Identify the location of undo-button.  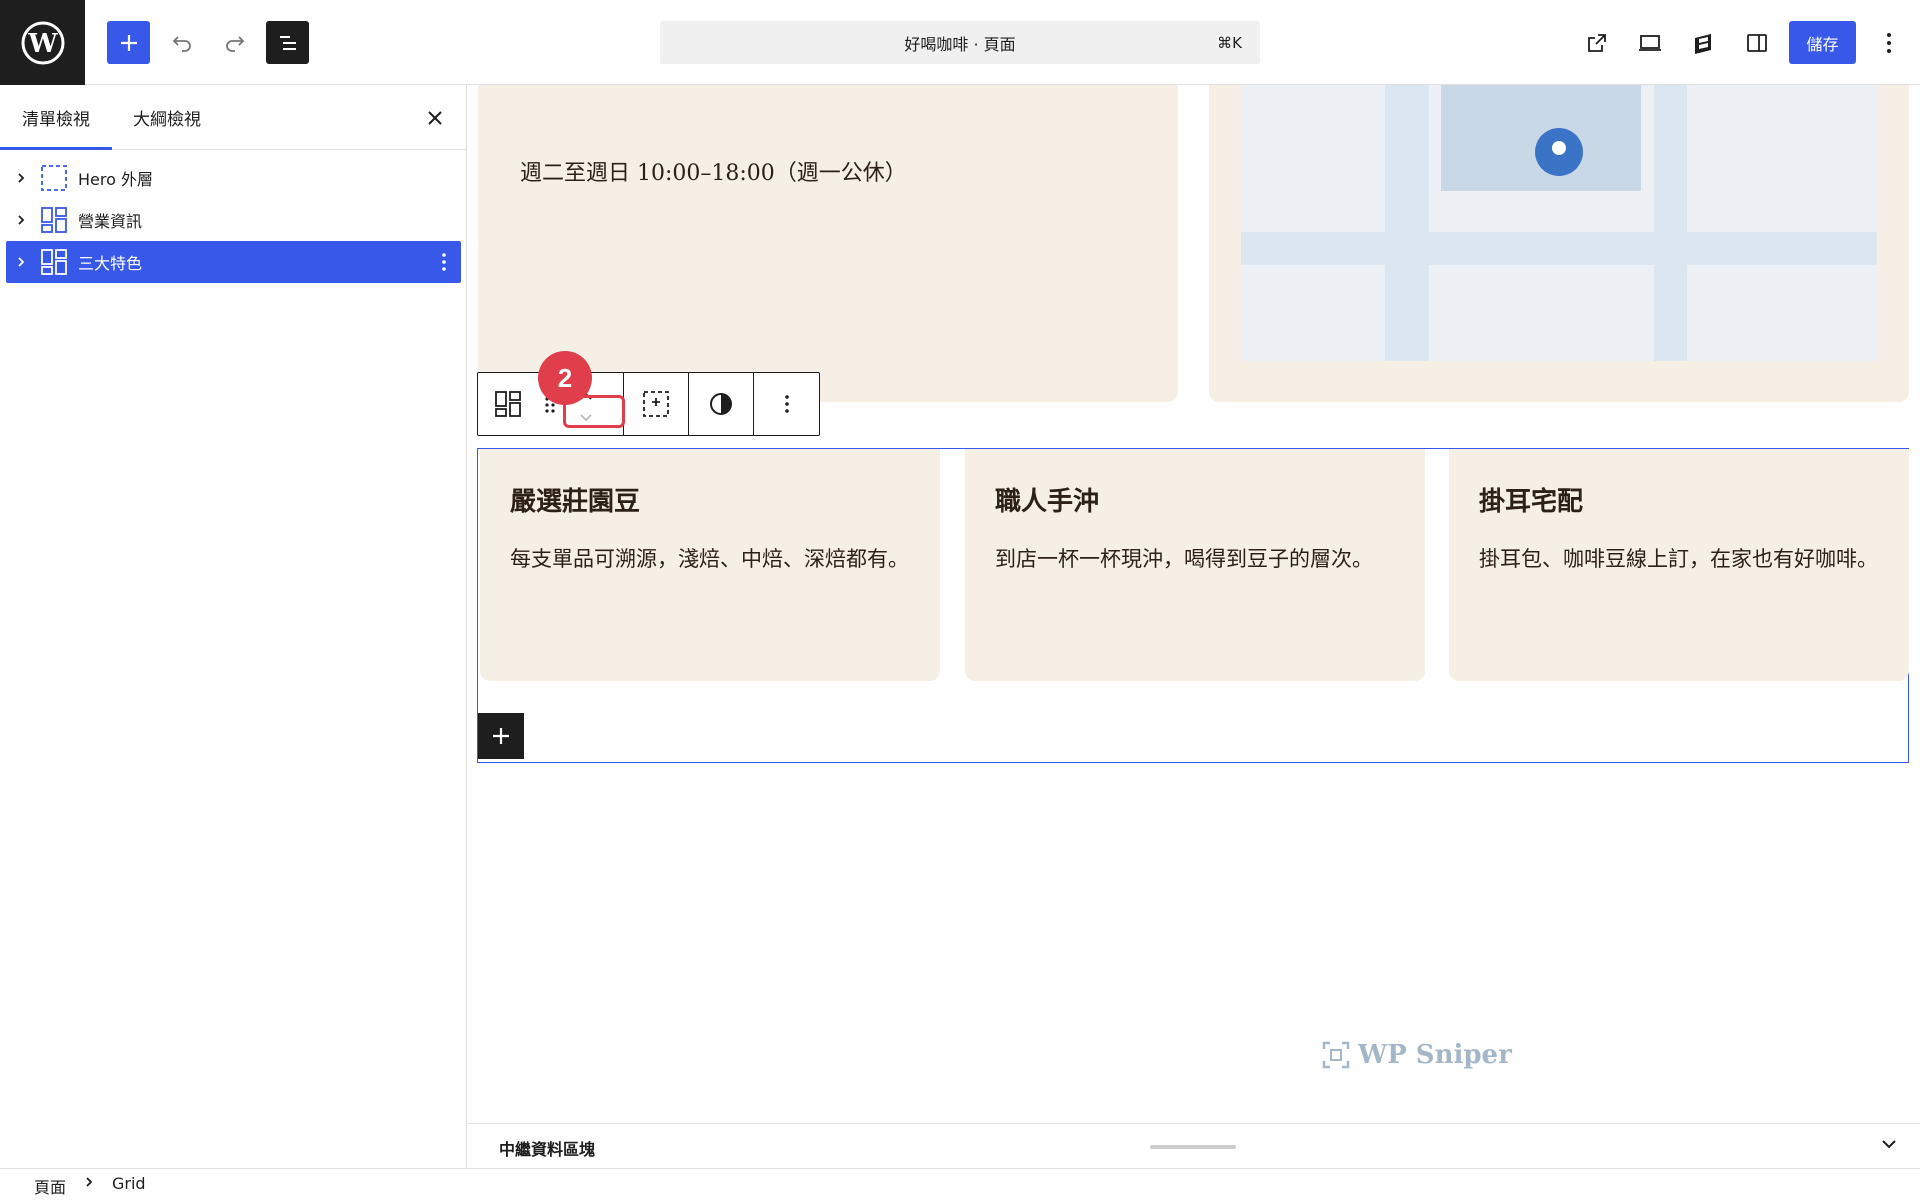
(181, 42).